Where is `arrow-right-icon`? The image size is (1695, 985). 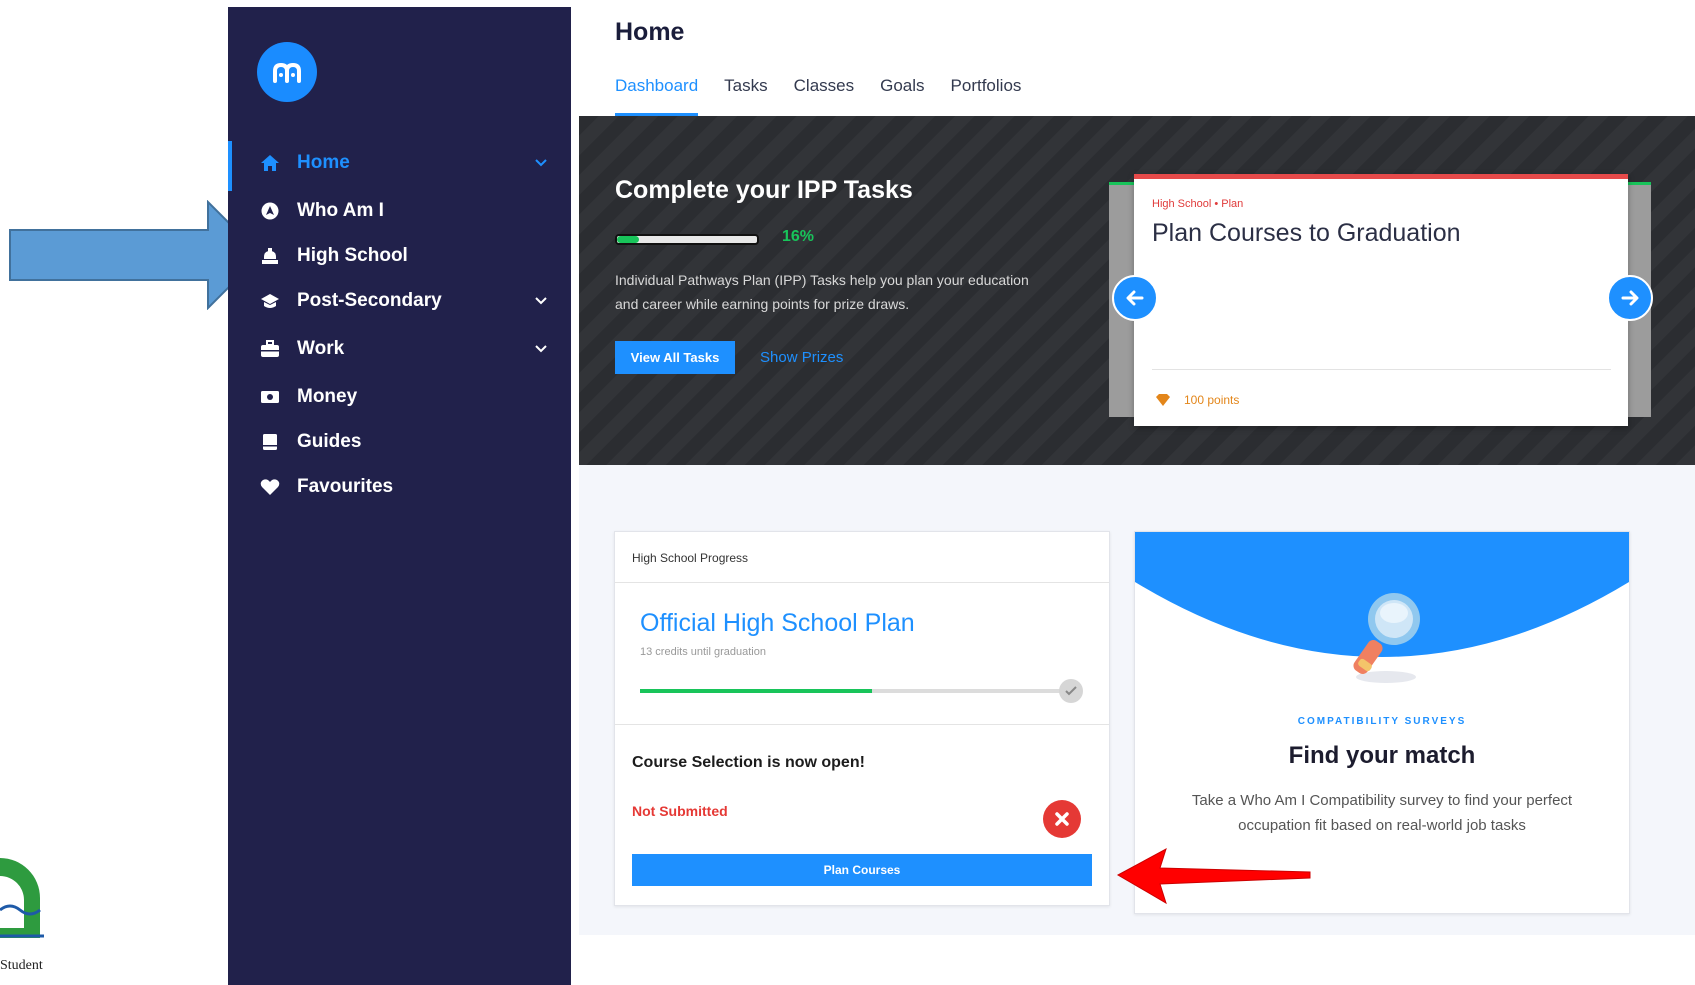 arrow-right-icon is located at coordinates (1630, 298).